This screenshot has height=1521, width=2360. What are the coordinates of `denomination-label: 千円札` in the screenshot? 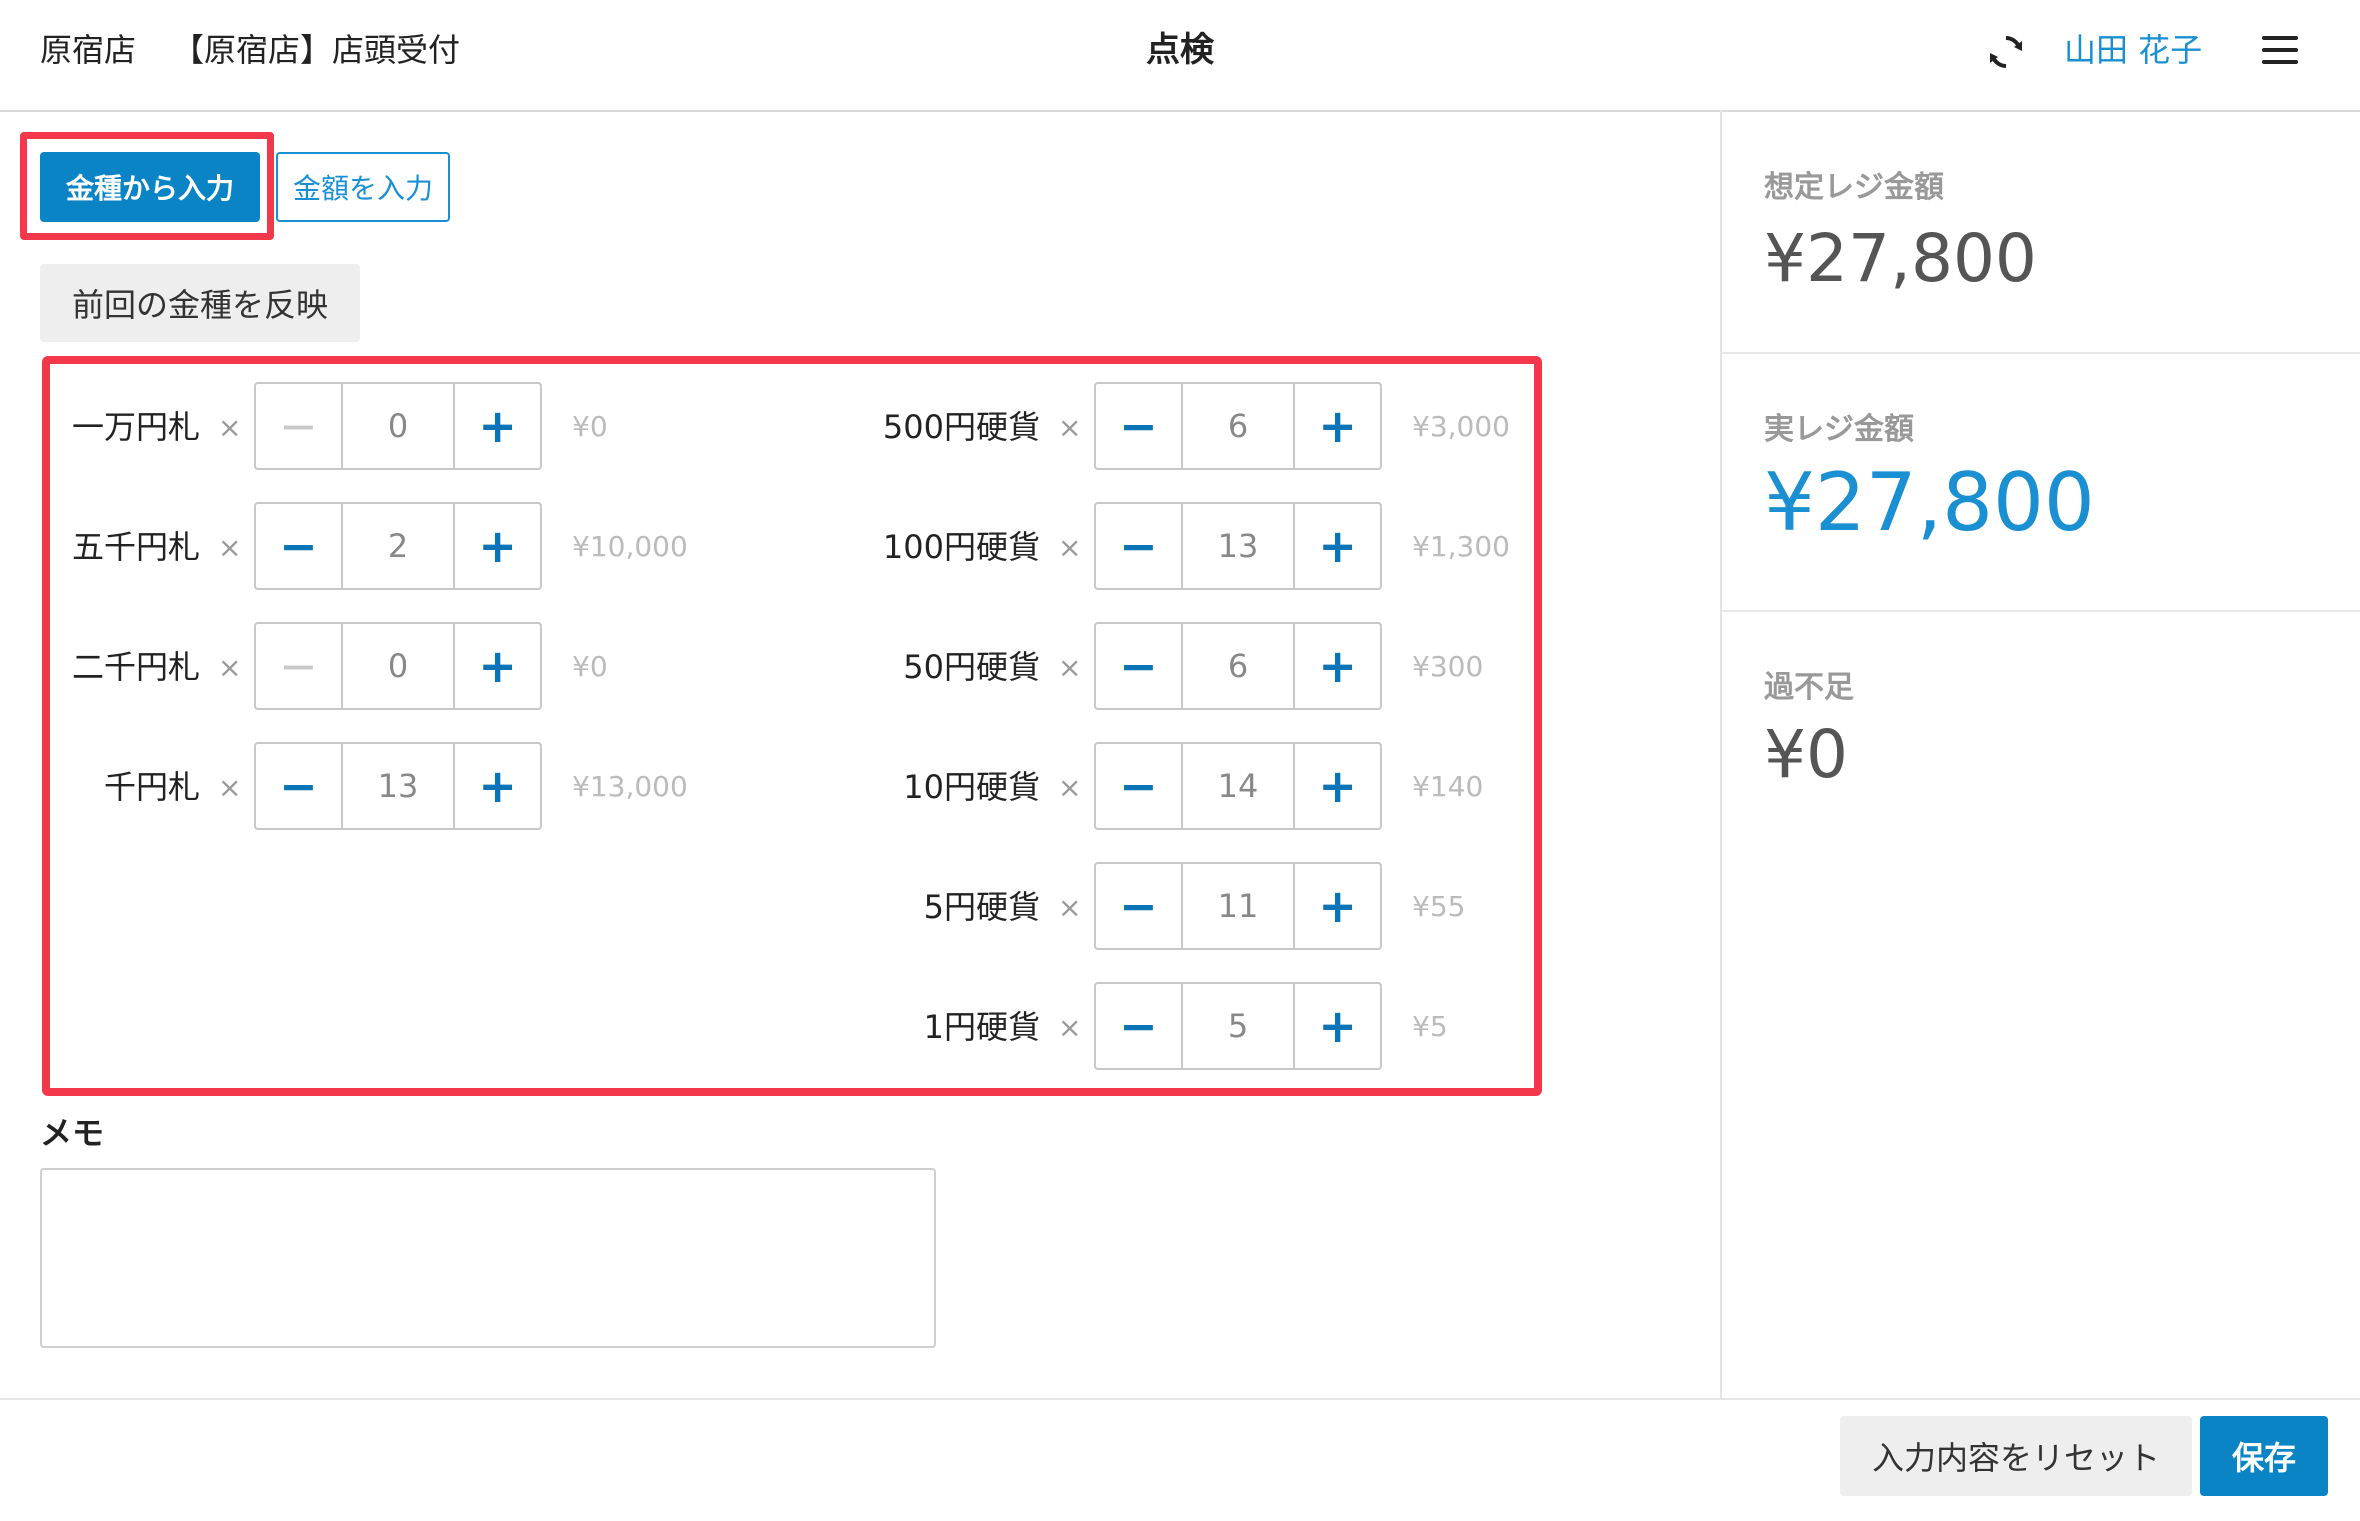 It's located at (151, 787).